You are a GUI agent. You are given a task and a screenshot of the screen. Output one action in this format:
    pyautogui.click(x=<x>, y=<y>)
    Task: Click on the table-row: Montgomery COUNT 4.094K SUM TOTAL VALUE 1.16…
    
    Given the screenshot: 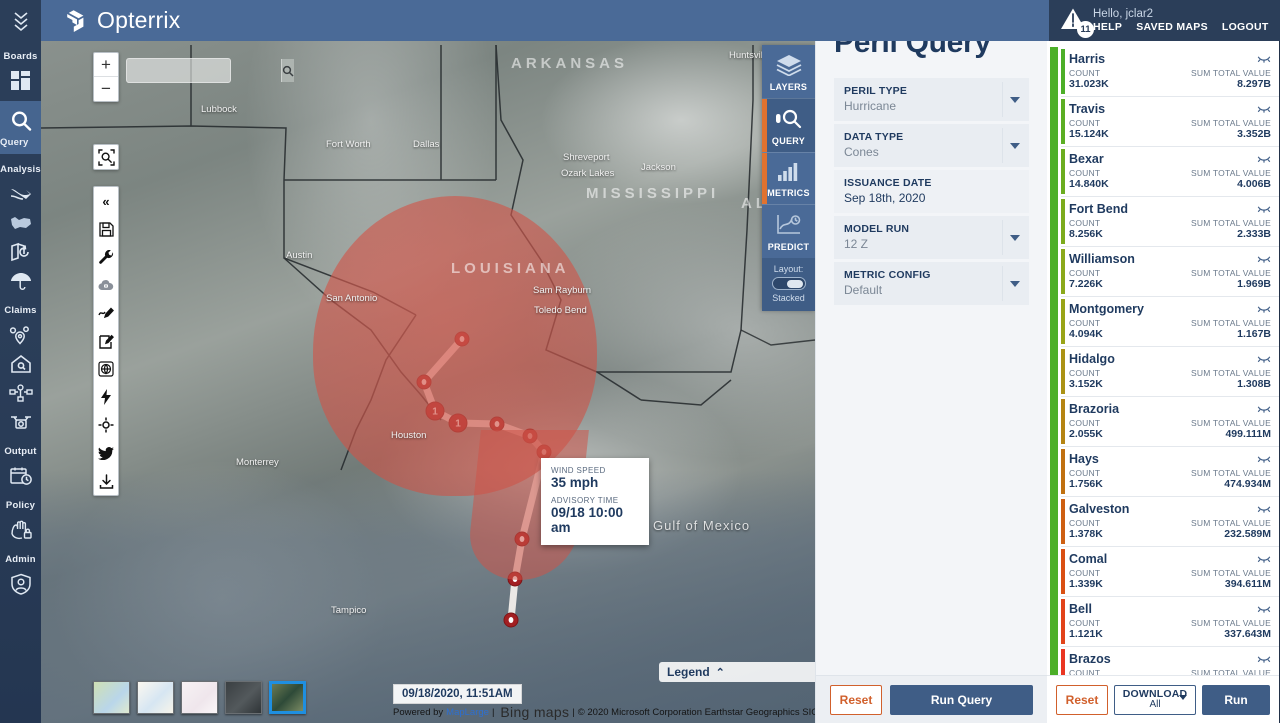 What is the action you would take?
    pyautogui.click(x=1170, y=322)
    